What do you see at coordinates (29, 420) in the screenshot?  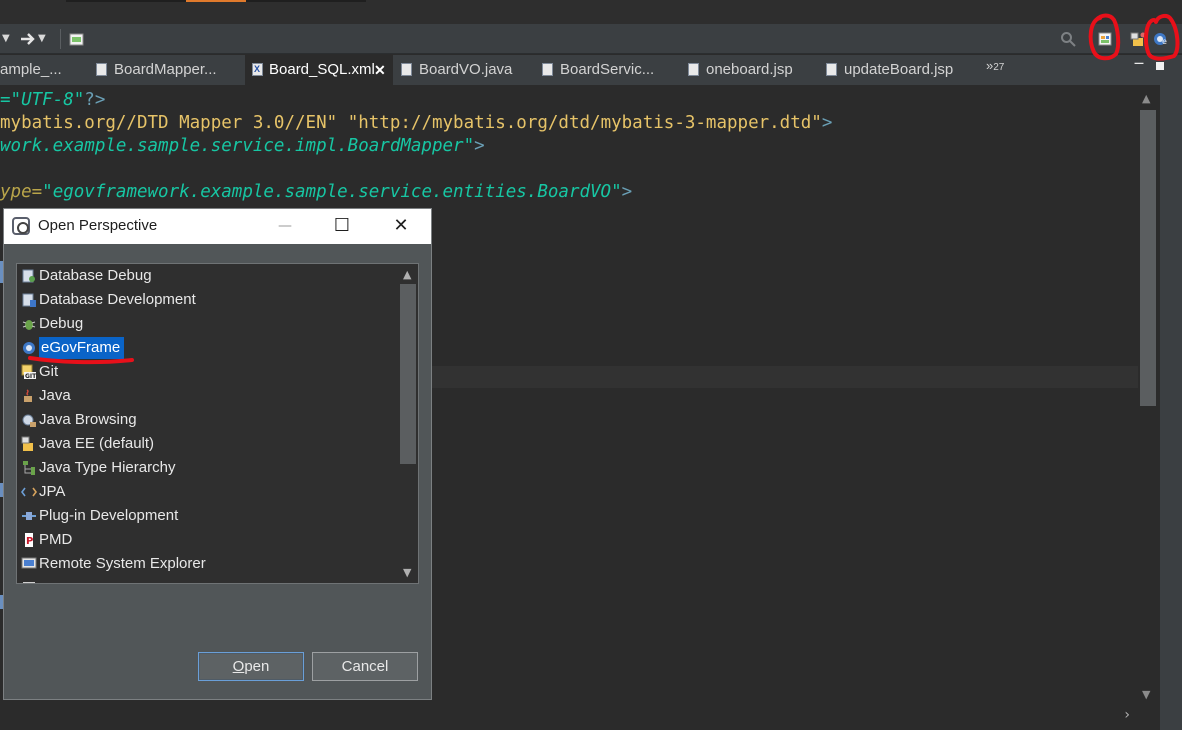 I see `java-browsing-icon` at bounding box center [29, 420].